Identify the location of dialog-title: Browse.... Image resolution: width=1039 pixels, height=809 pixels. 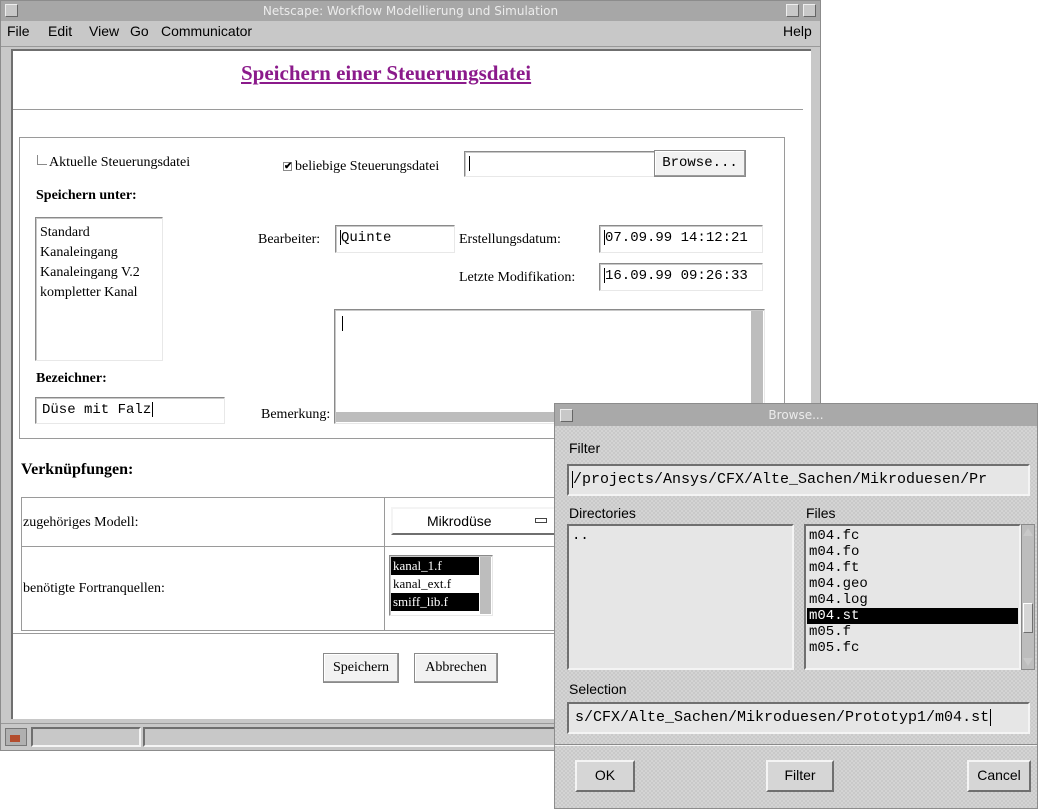
(796, 415).